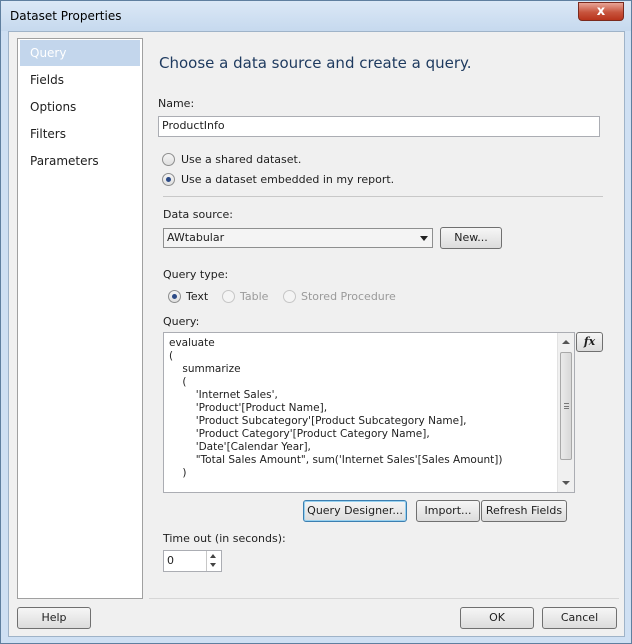 The image size is (632, 644). What do you see at coordinates (348, 296) in the screenshot?
I see `querytype-storedproc-label: Stored Procedure` at bounding box center [348, 296].